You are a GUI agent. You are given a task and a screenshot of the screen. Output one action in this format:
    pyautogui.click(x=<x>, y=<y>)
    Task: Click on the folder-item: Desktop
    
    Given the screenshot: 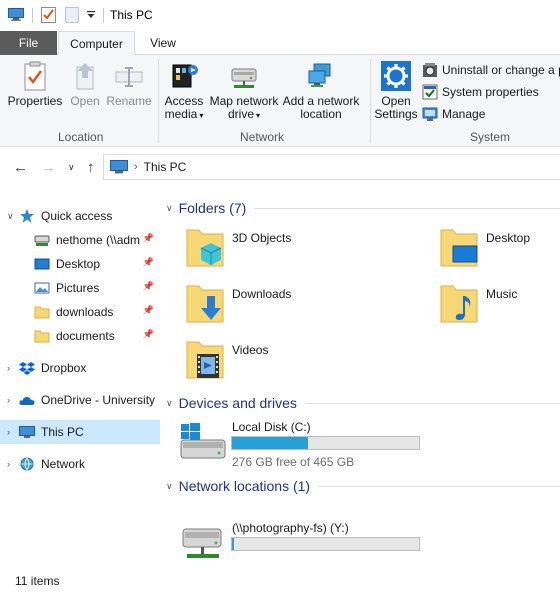 What is the action you would take?
    pyautogui.click(x=487, y=250)
    